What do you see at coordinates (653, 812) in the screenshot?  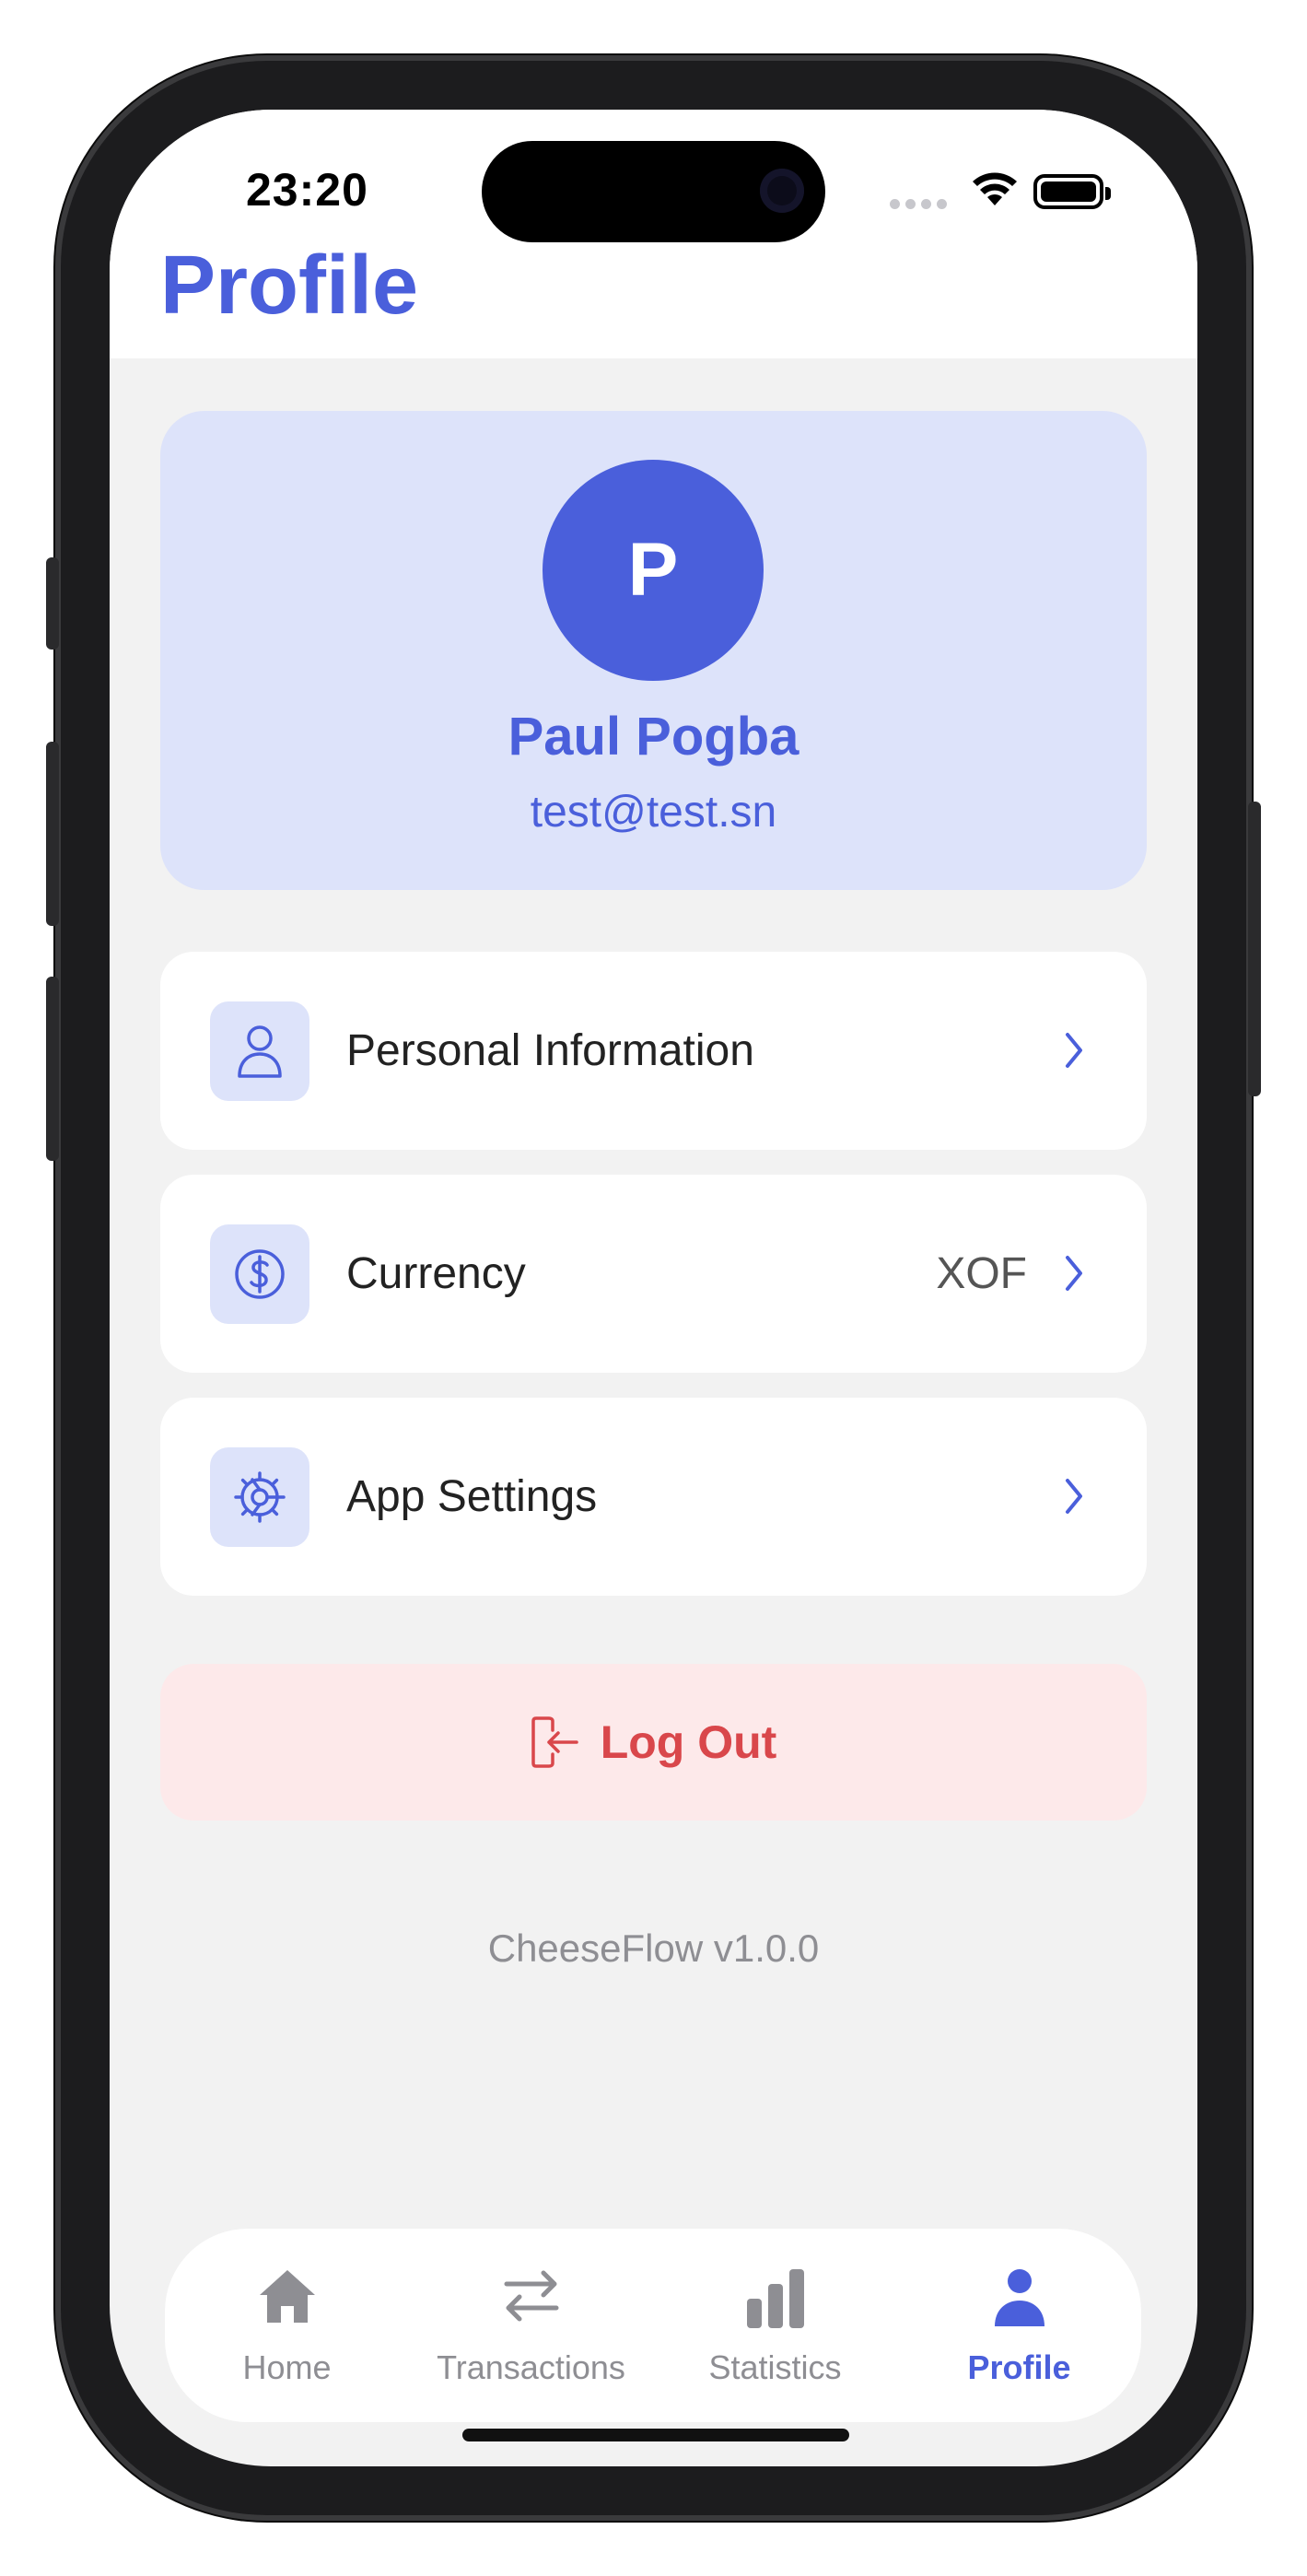 I see `user-email: test@test.sn` at bounding box center [653, 812].